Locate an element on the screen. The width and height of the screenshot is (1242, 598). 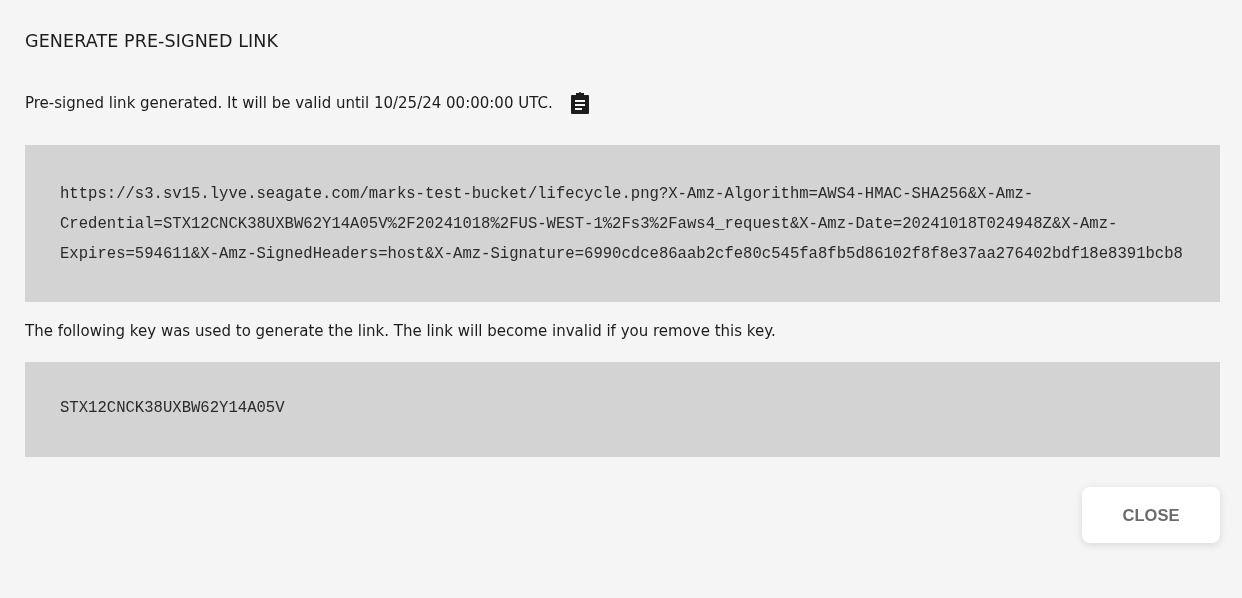
dialog-title: GENERATE PRE-SIGNED LINK is located at coordinates (152, 41).